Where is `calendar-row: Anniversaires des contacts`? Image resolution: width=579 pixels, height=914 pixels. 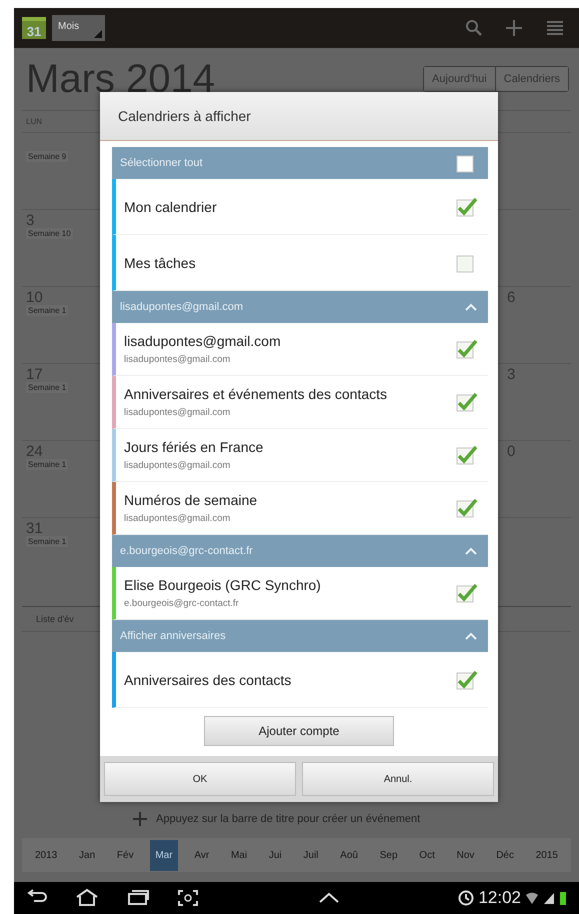
calendar-row: Anniversaires des contacts is located at coordinates (300, 680).